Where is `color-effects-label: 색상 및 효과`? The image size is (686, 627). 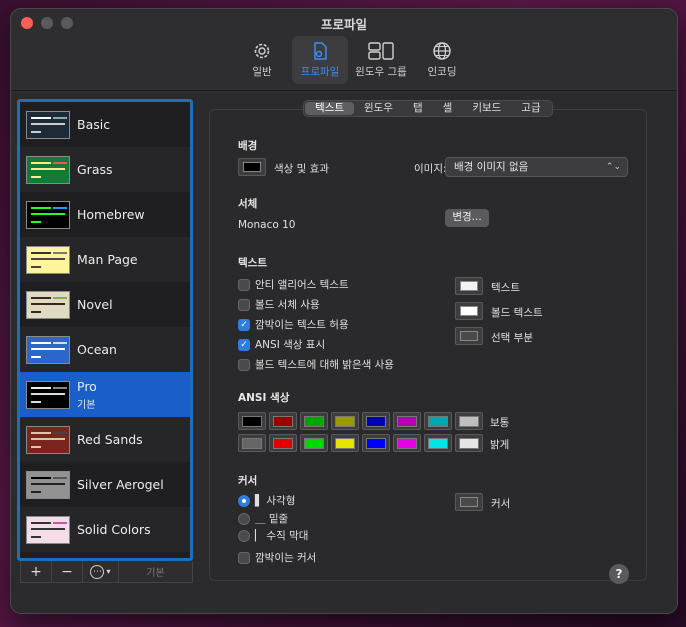
color-effects-label: 색상 및 효과 is located at coordinates (301, 169).